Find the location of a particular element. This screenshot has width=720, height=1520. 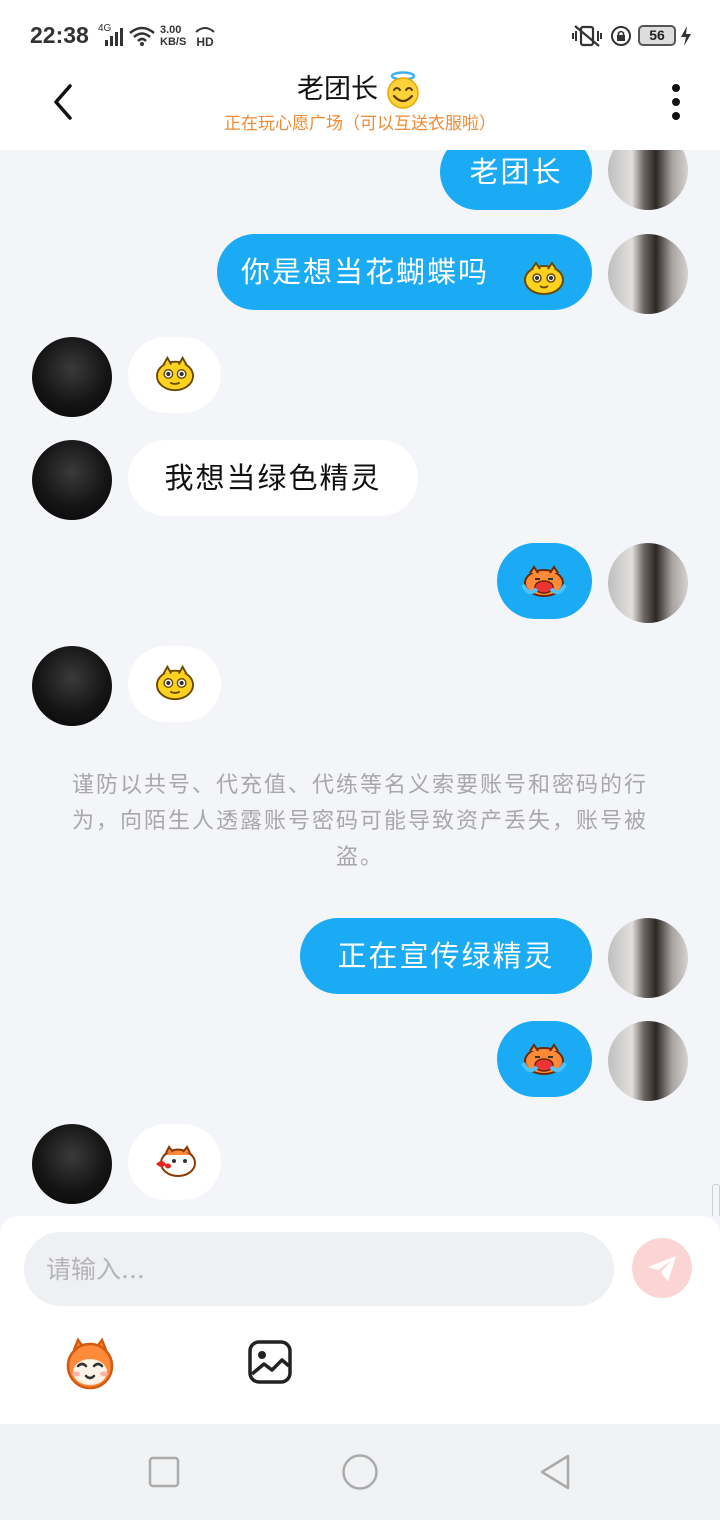

message-bubble: 正在宣传绿精灵 is located at coordinates (446, 956).